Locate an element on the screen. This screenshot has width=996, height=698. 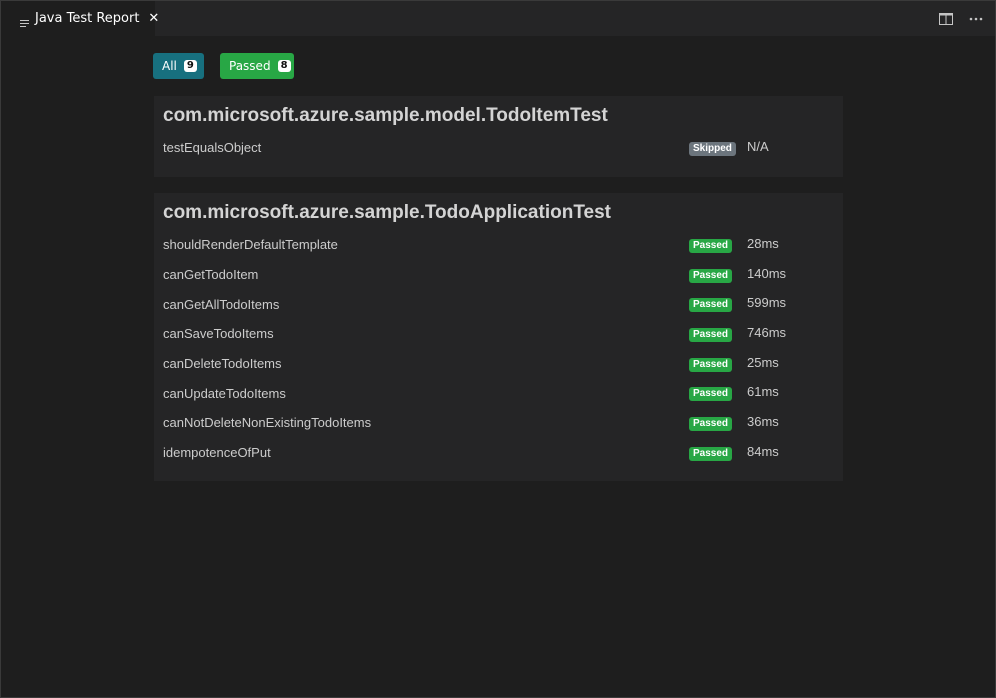
test-name: canGetTodoItem is located at coordinates (211, 275).